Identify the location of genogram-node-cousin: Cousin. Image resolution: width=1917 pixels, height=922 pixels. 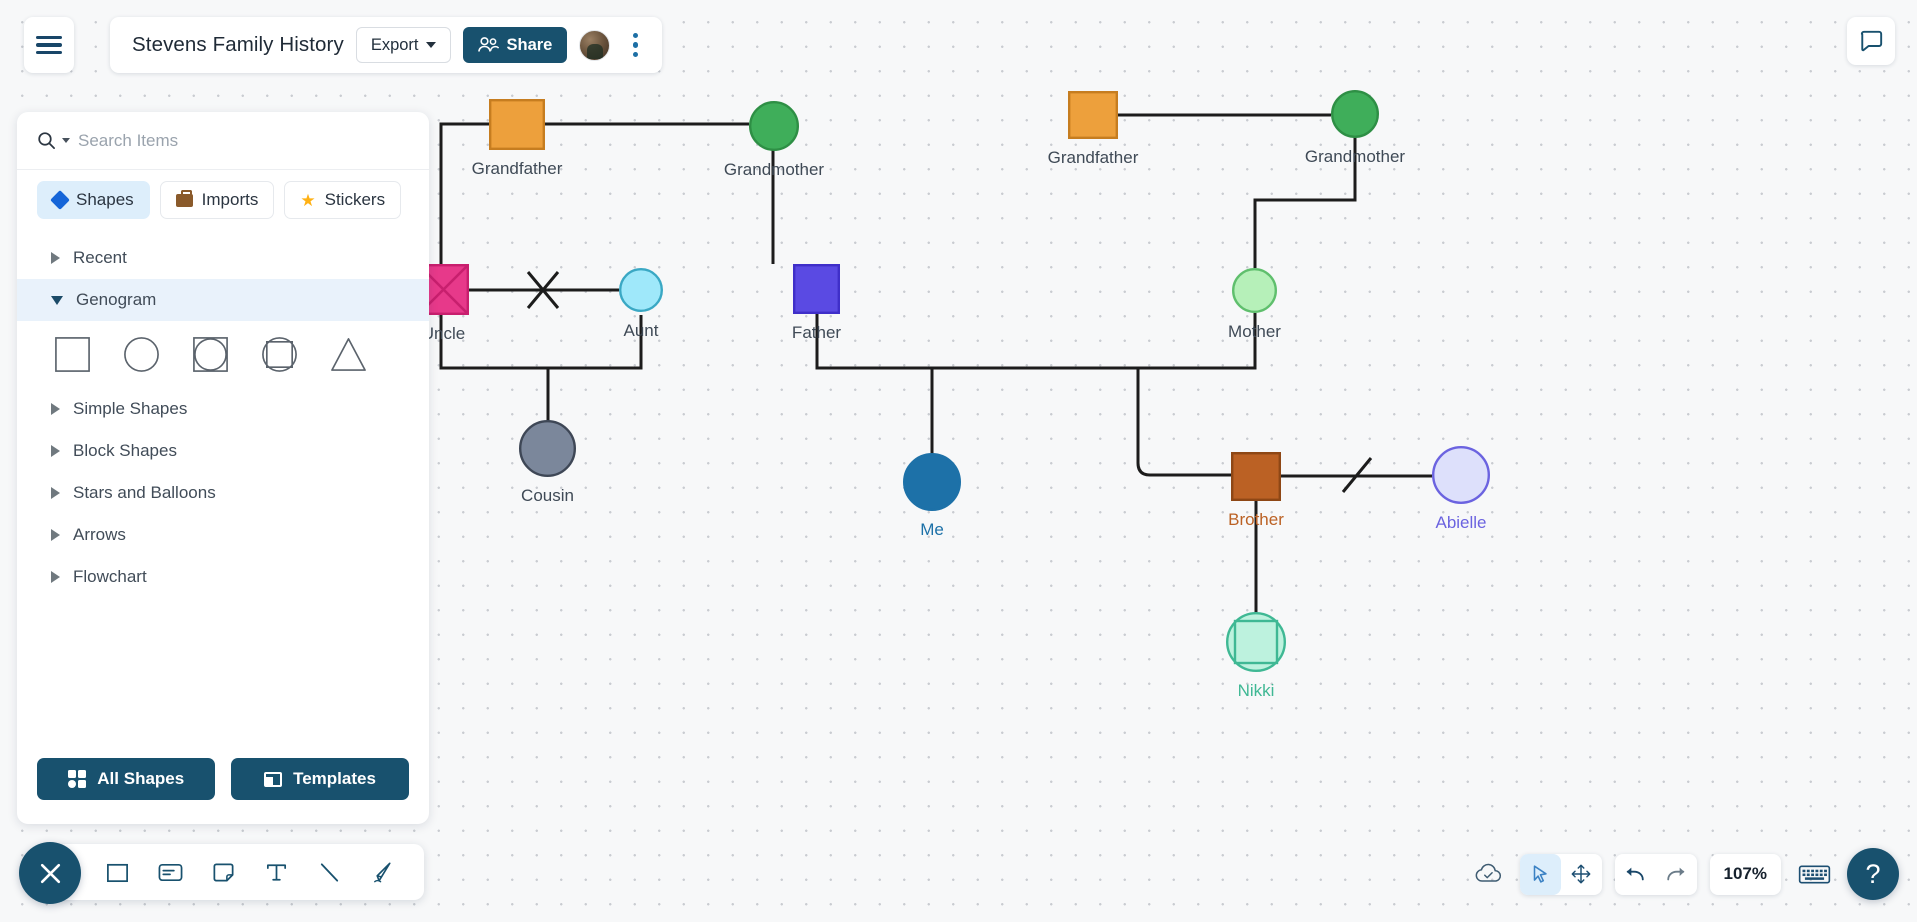
(547, 462).